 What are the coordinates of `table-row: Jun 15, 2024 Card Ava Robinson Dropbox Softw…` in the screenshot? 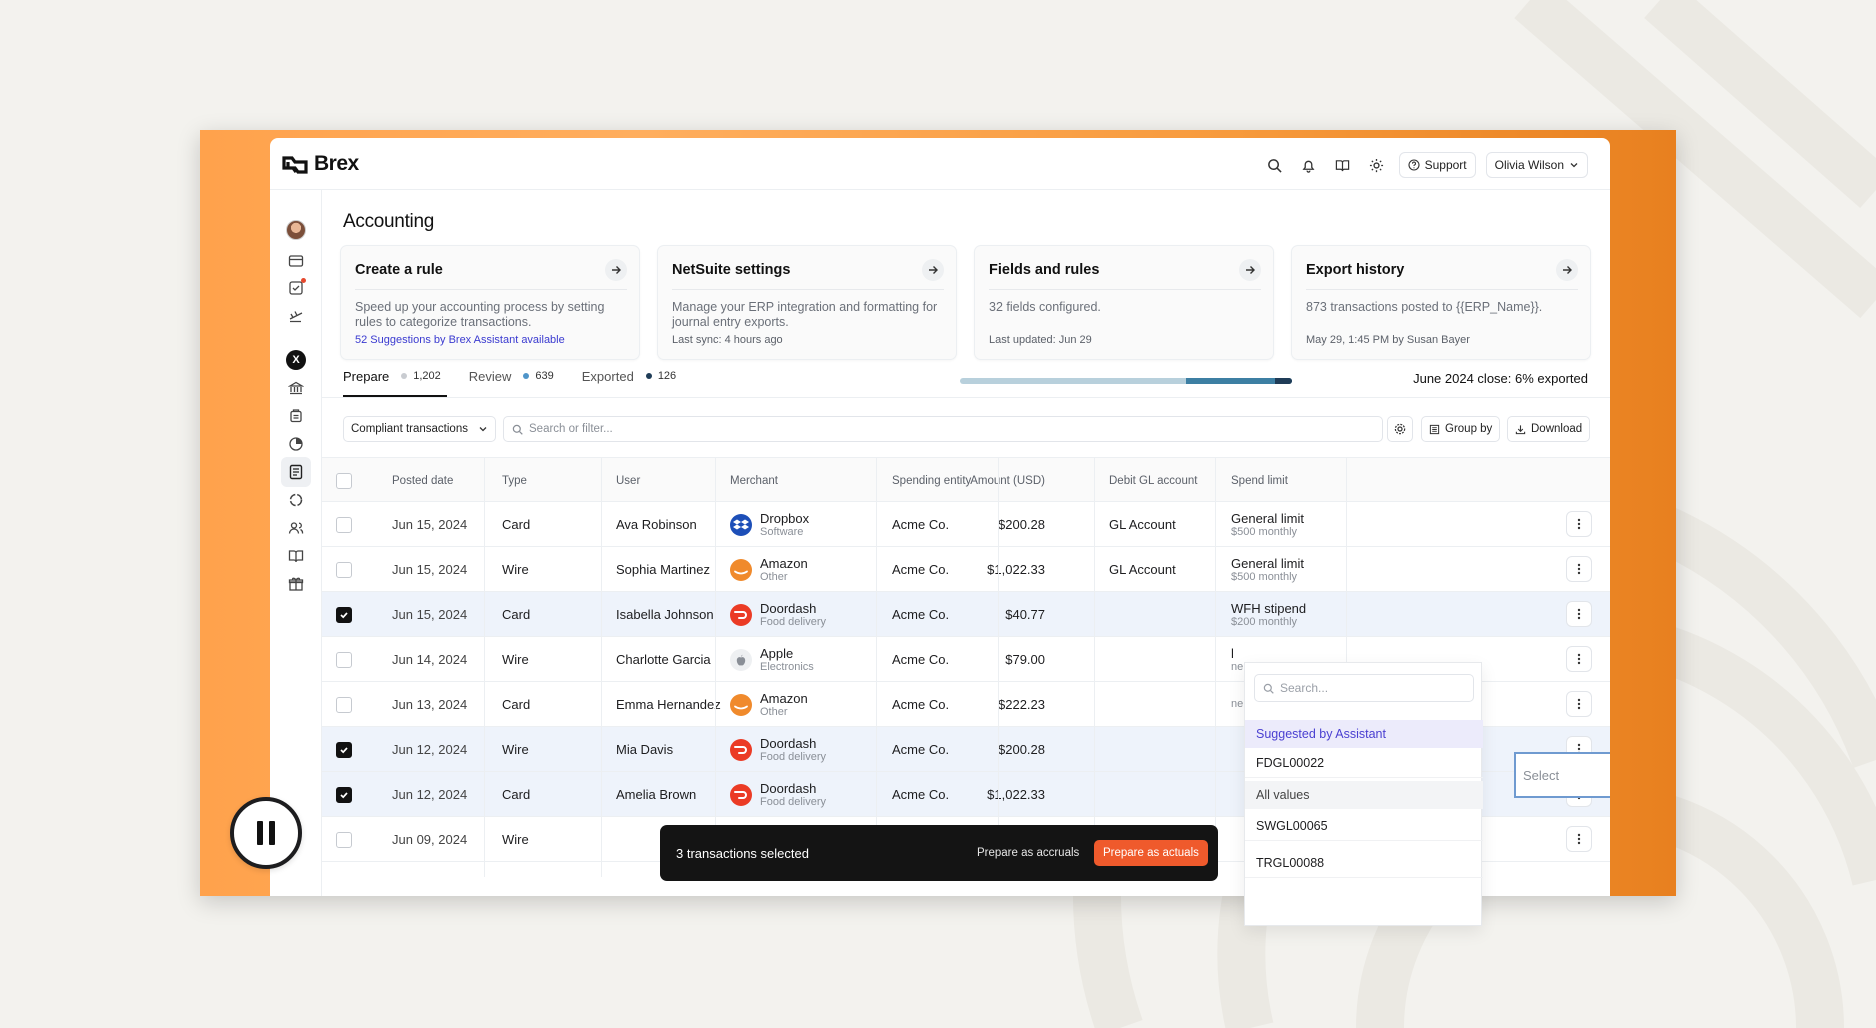 It's located at (966, 524).